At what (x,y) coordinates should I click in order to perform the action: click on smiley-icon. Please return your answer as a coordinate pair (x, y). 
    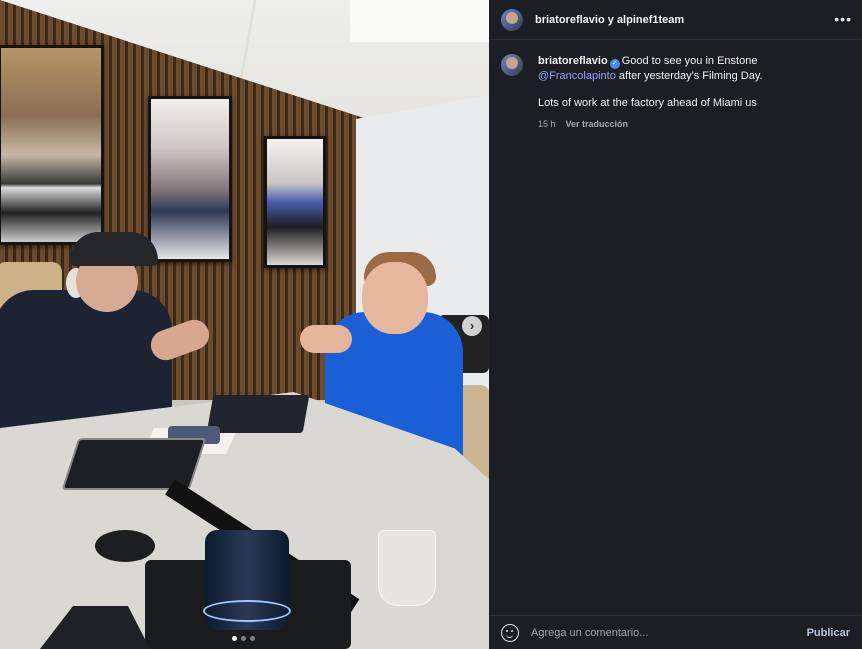
    Looking at the image, I should click on (510, 632).